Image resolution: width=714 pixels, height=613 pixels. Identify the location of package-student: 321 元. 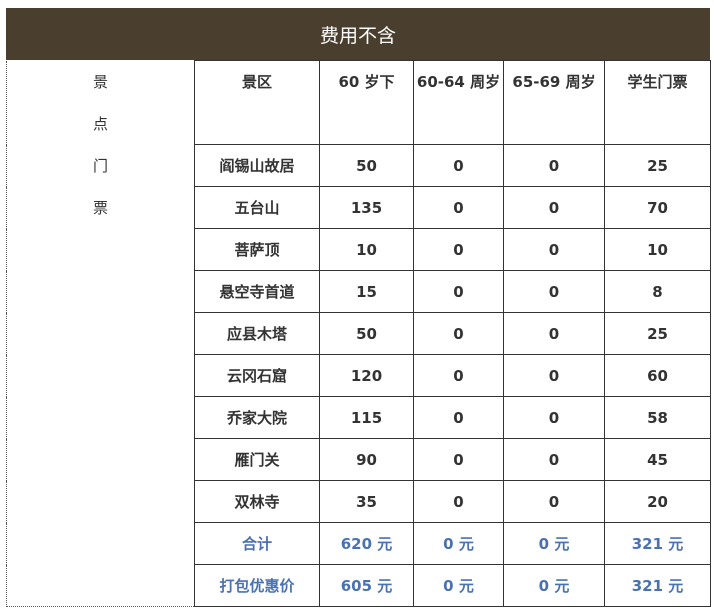
(657, 585).